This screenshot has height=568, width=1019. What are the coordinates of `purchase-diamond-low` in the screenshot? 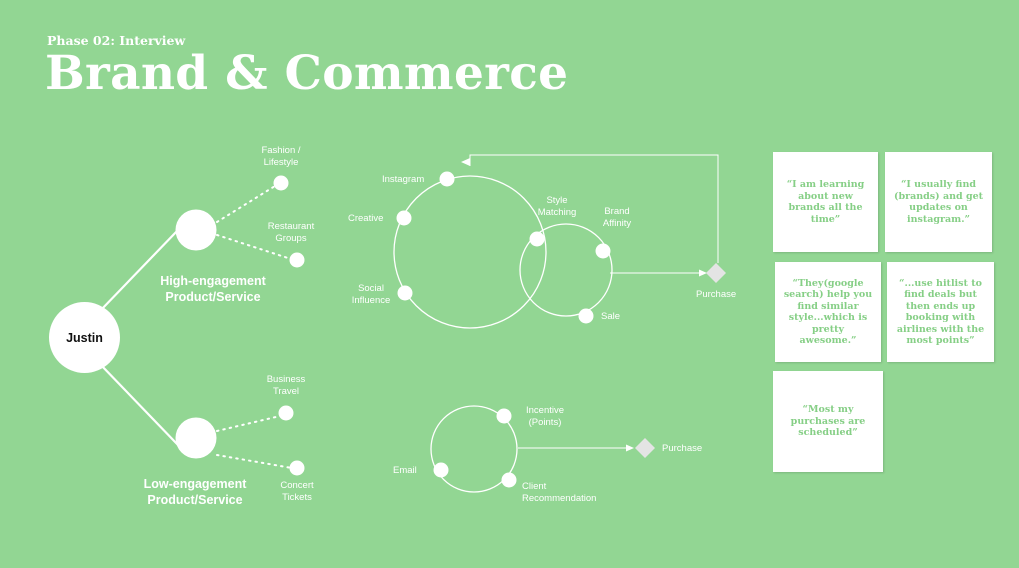 It's located at (645, 448).